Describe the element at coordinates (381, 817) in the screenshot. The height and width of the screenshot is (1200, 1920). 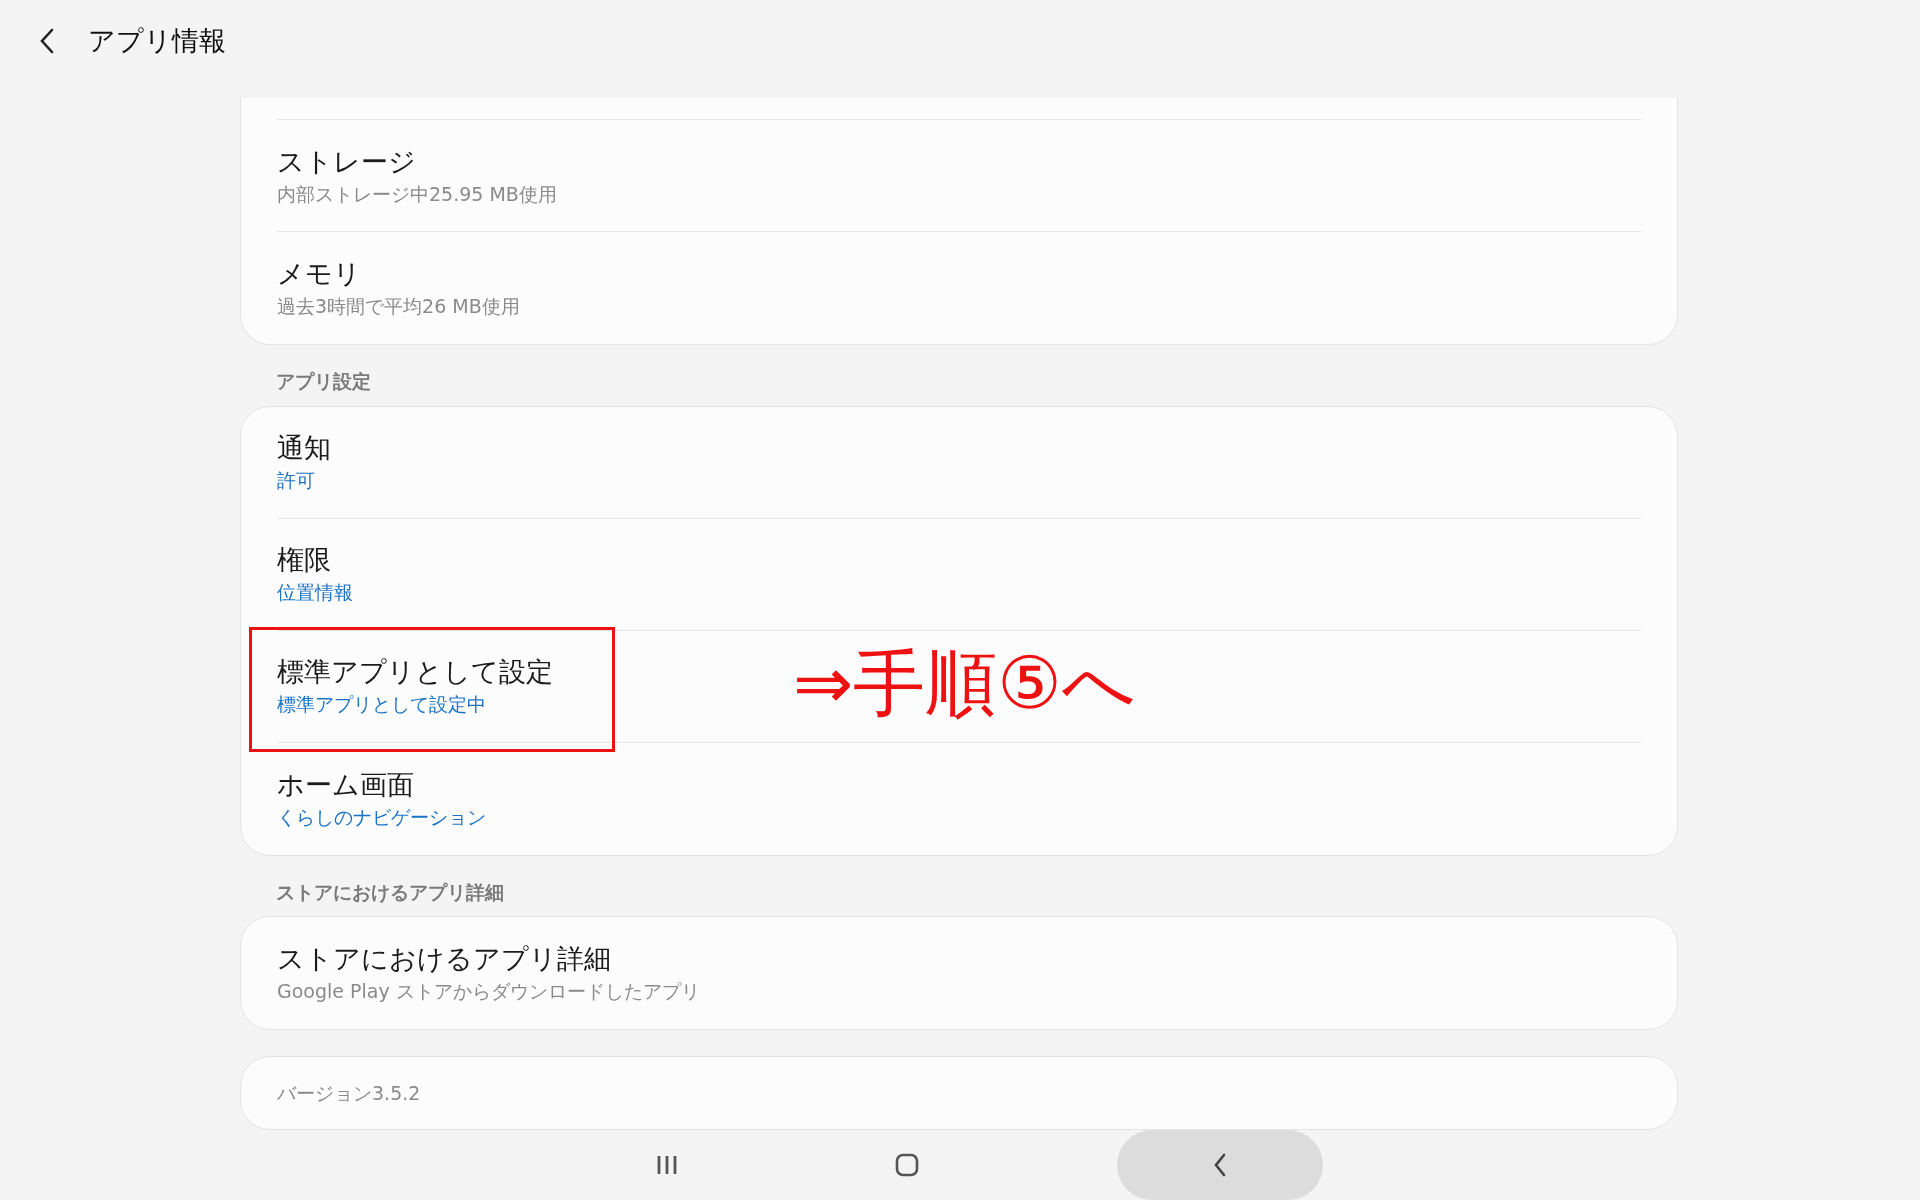
I see `setting-summary: くらしのナビゲーション` at that location.